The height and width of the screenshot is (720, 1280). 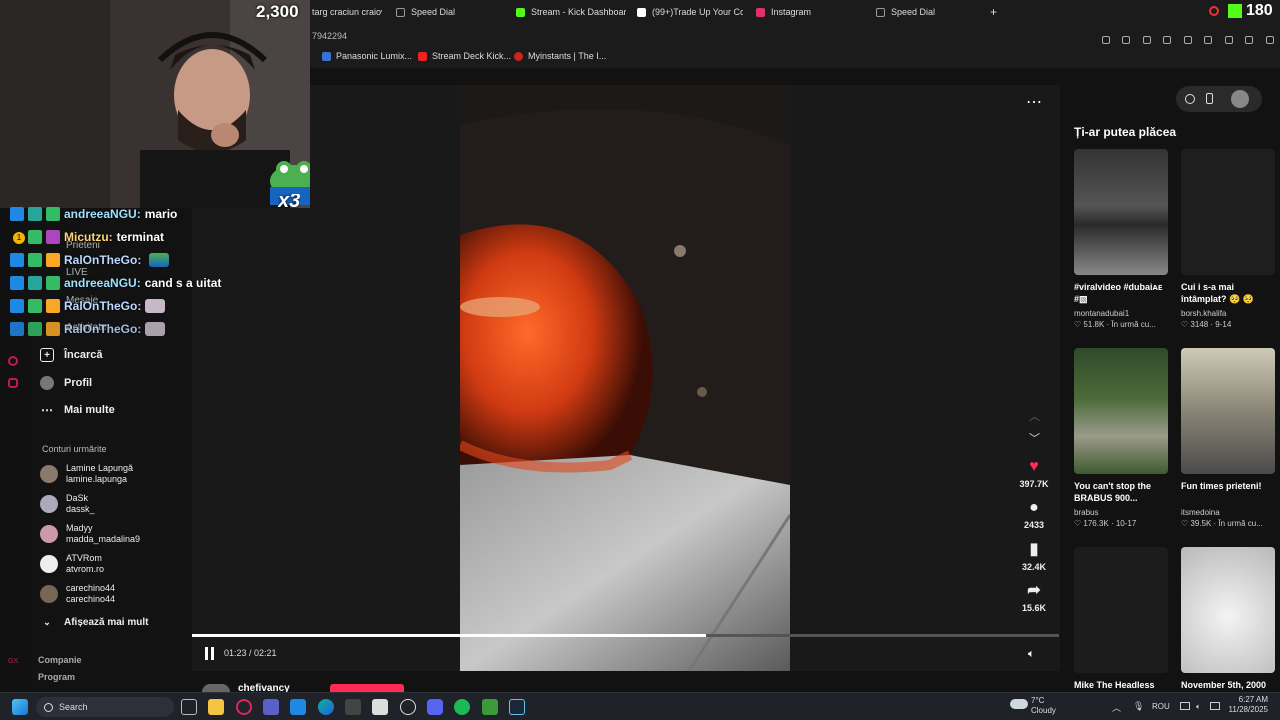 I want to click on comment-button: ● 2433, so click(x=1034, y=515).